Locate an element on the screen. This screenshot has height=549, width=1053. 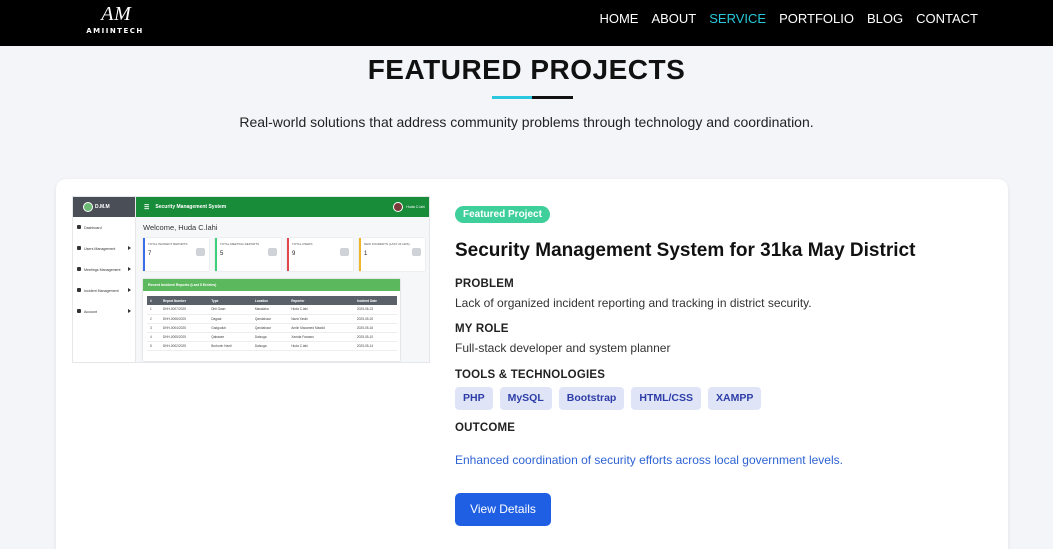
avatar is located at coordinates (398, 207).